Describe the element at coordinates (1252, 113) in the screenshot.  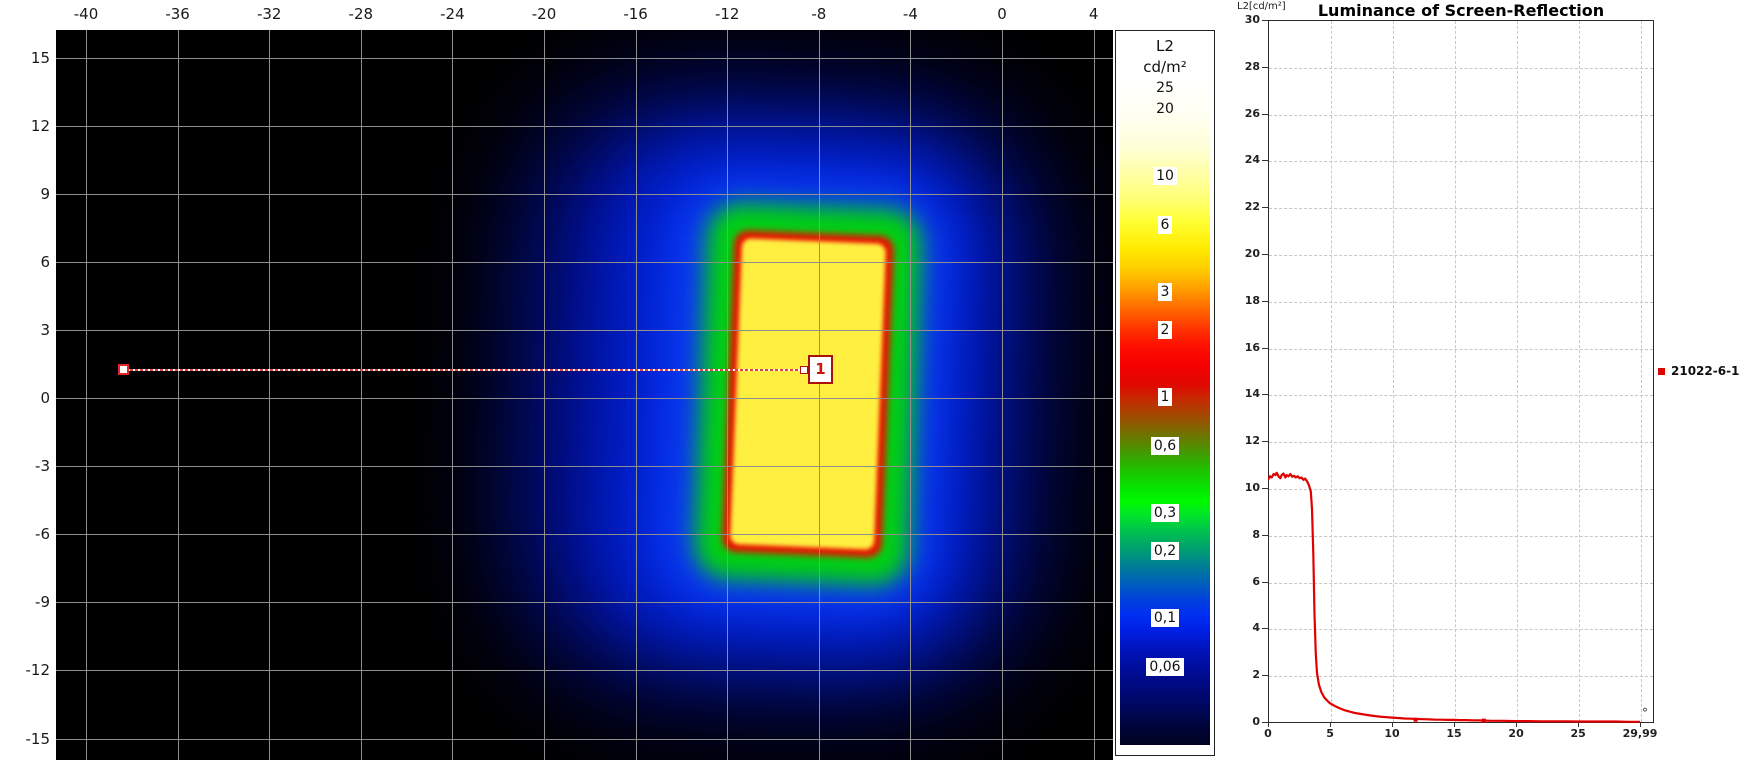
I see `chart-y-tick-label: 26` at that location.